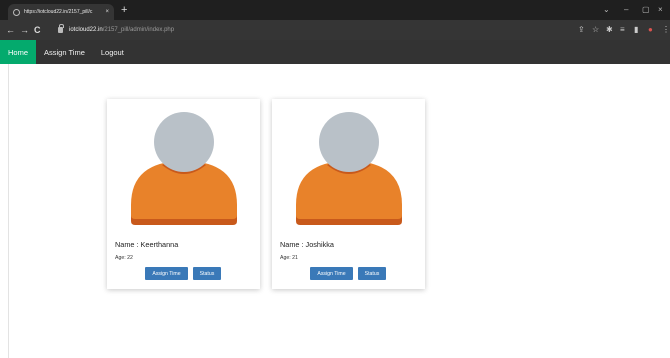 The width and height of the screenshot is (670, 358). Describe the element at coordinates (18, 52) in the screenshot. I see `nav-home-link: Home` at that location.